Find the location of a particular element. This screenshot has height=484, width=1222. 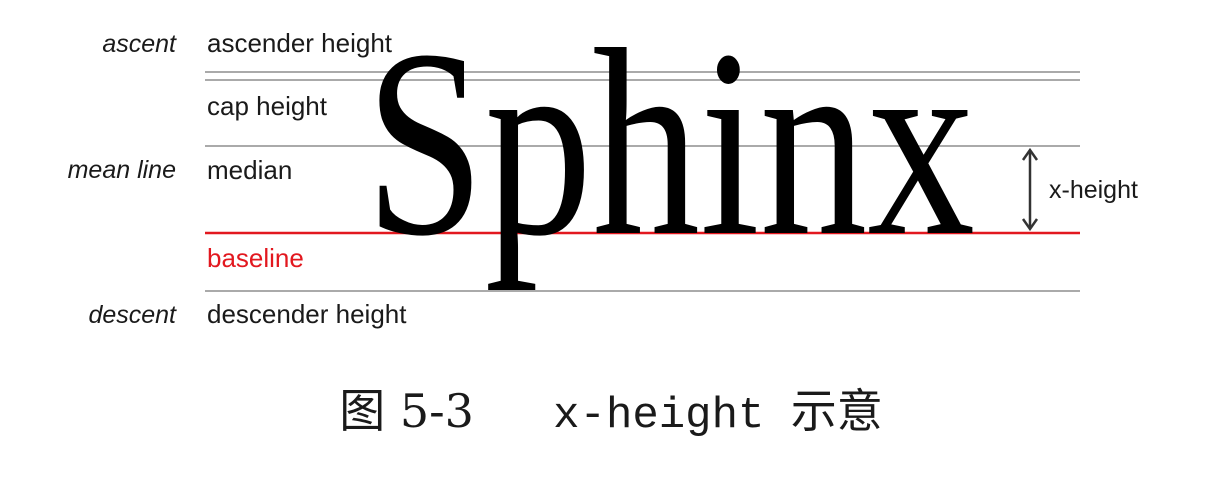

ascent-side-label: ascent is located at coordinates (139, 44).